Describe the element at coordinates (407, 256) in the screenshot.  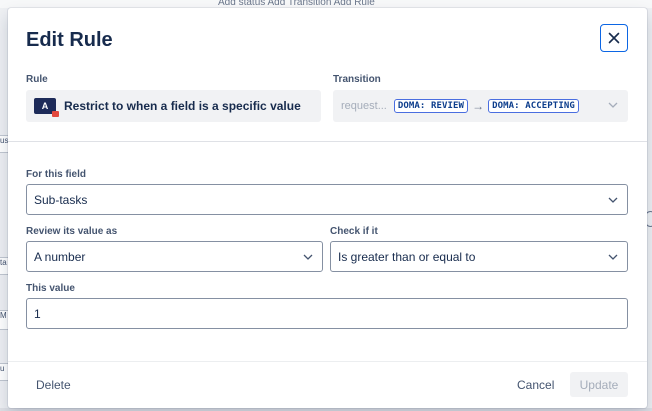
I see `check-if-value: Is greater than or equal to` at that location.